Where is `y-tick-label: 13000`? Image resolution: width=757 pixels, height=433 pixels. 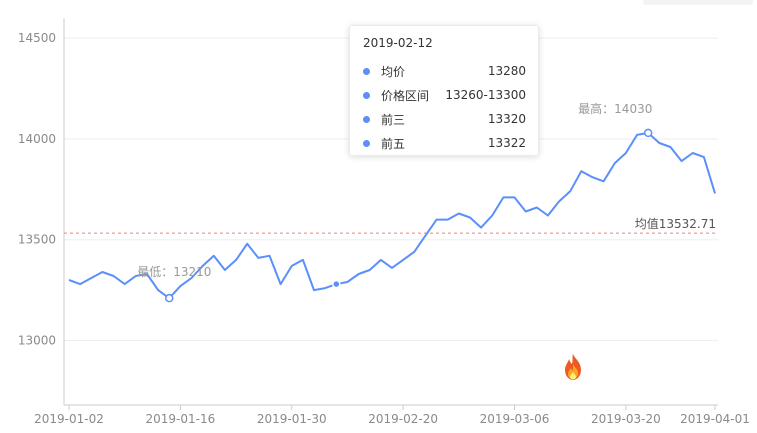 y-tick-label: 13000 is located at coordinates (37, 341).